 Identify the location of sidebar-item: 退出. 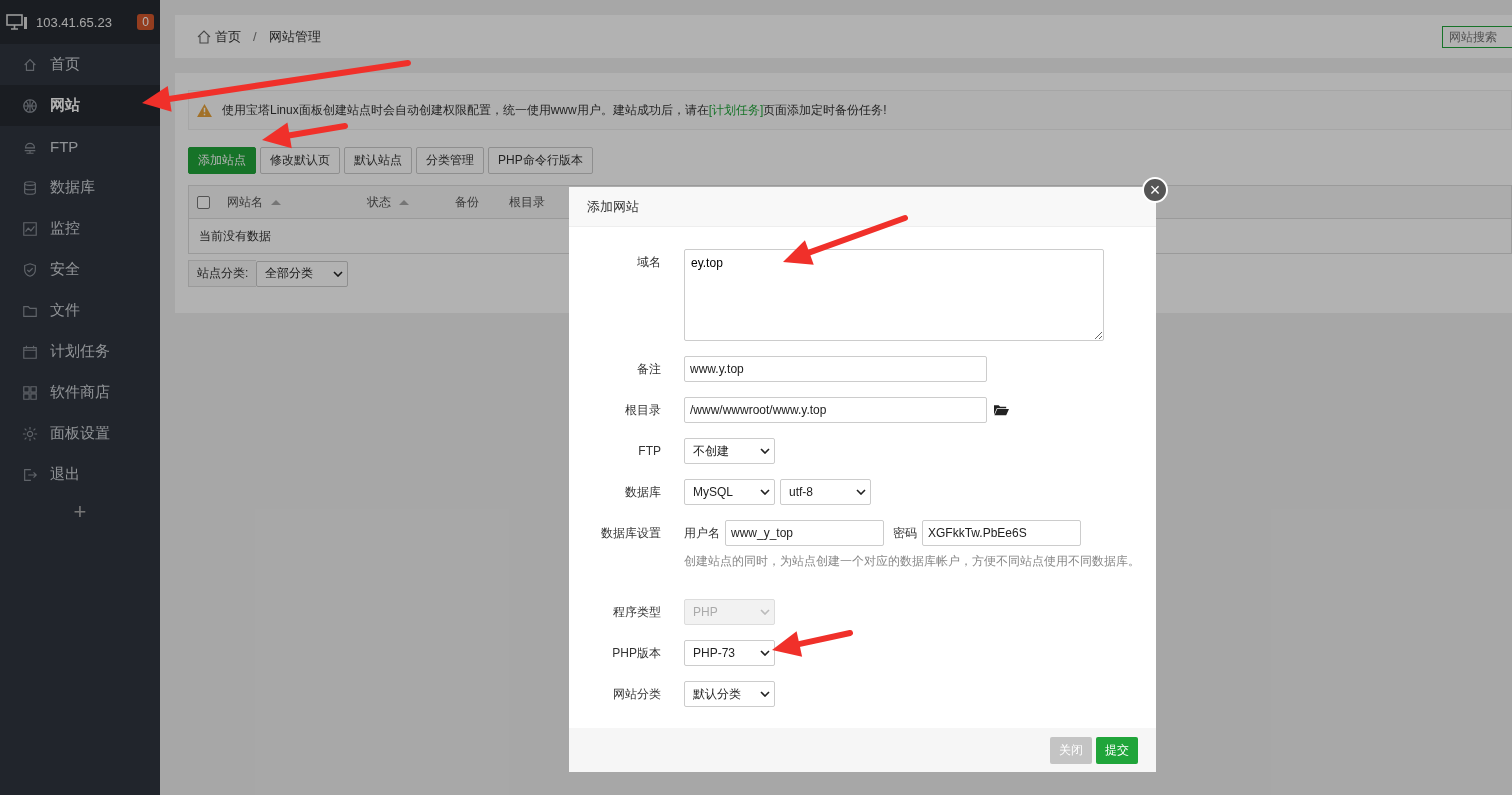
(80, 474).